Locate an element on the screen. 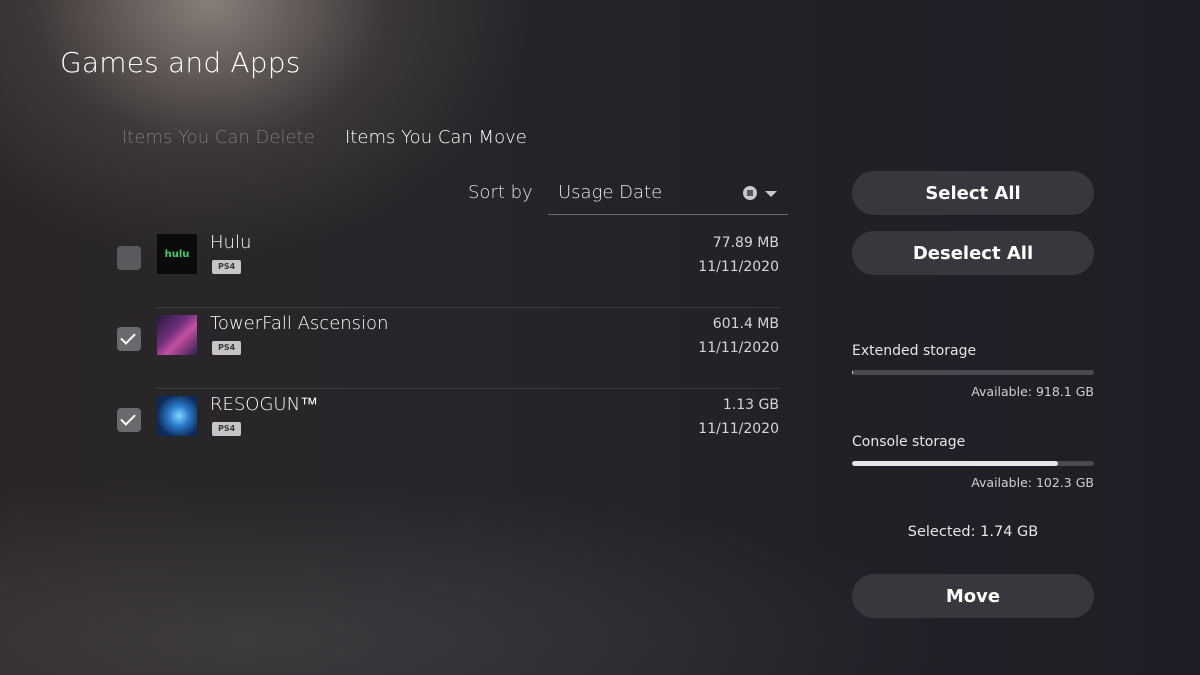 This screenshot has width=1200, height=675. extended-storage-fill is located at coordinates (853, 372).